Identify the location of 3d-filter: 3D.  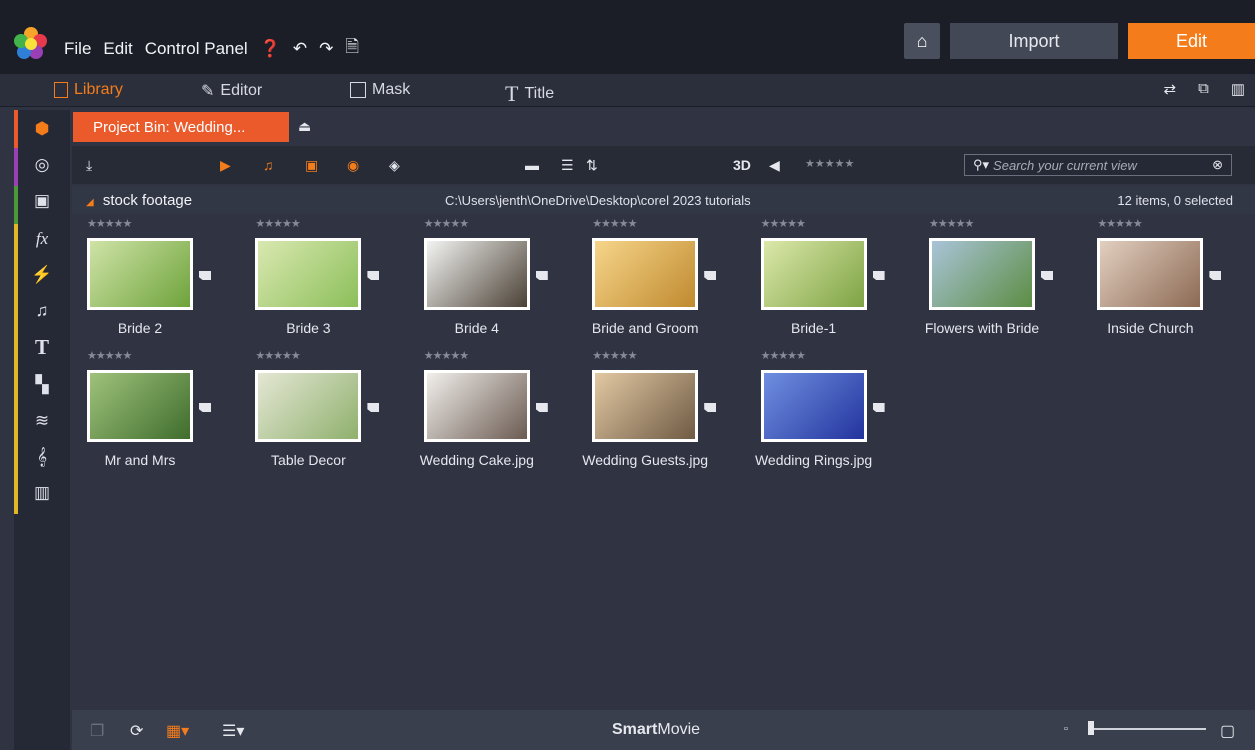
(742, 165).